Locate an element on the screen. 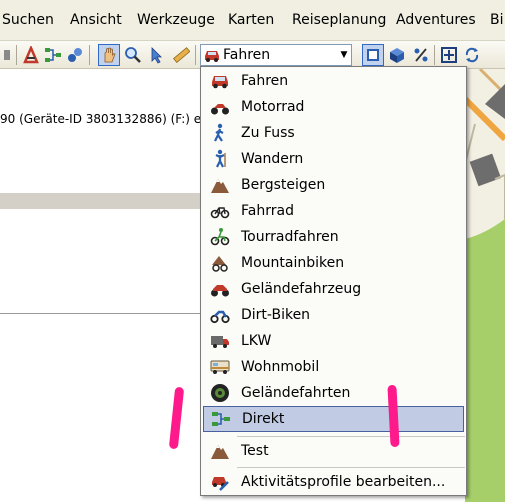 Image resolution: width=505 pixels, height=502 pixels. profile-option-tourradfahren: Tourradfahren is located at coordinates (333, 237).